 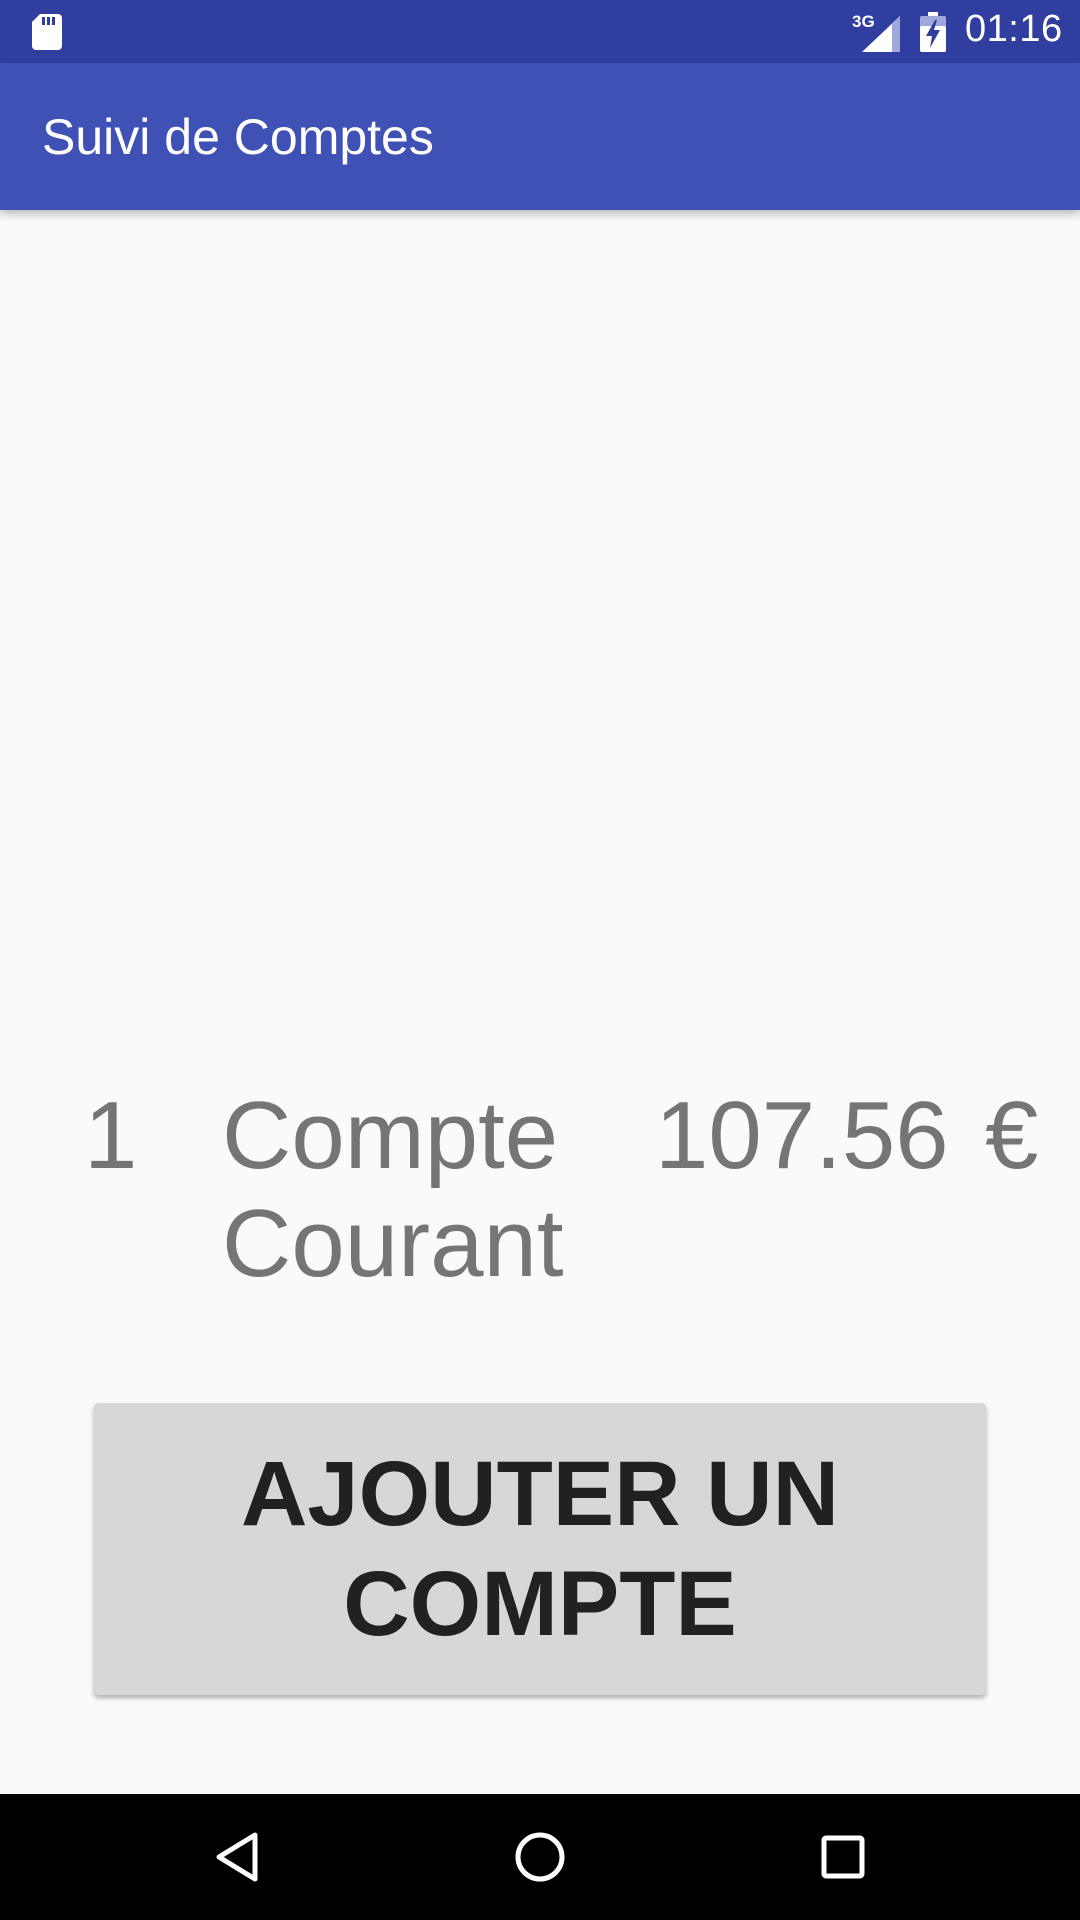 I want to click on battery-charging-icon, so click(x=933, y=32).